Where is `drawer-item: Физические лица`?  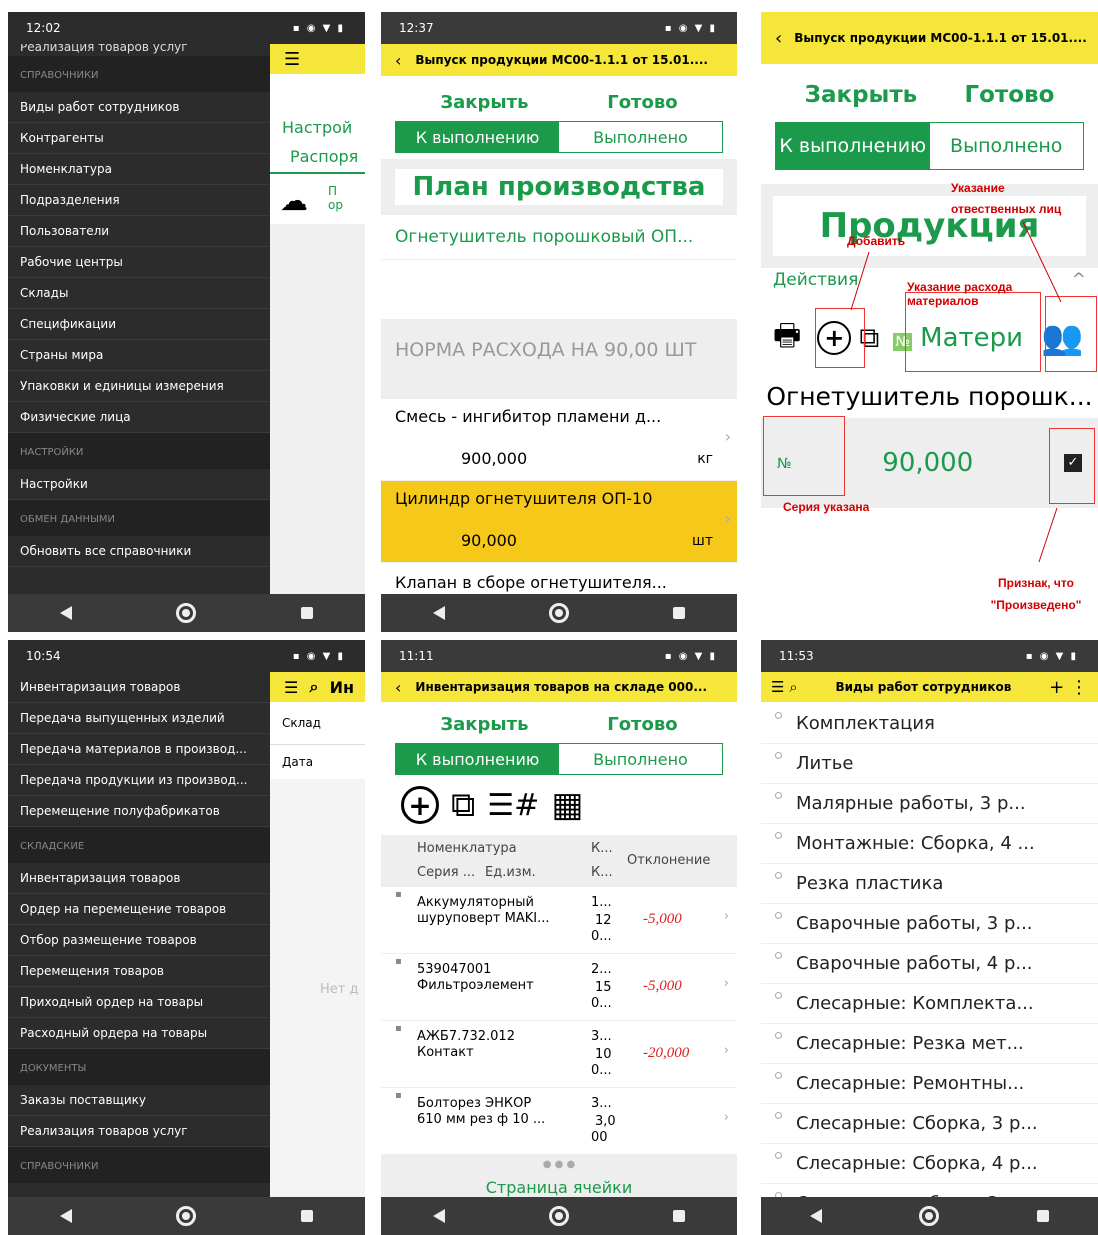
drawer-item: Физические лица is located at coordinates (139, 417).